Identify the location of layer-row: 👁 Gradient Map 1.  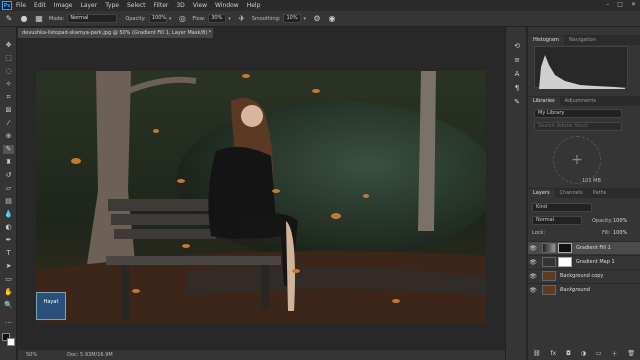
(584, 261).